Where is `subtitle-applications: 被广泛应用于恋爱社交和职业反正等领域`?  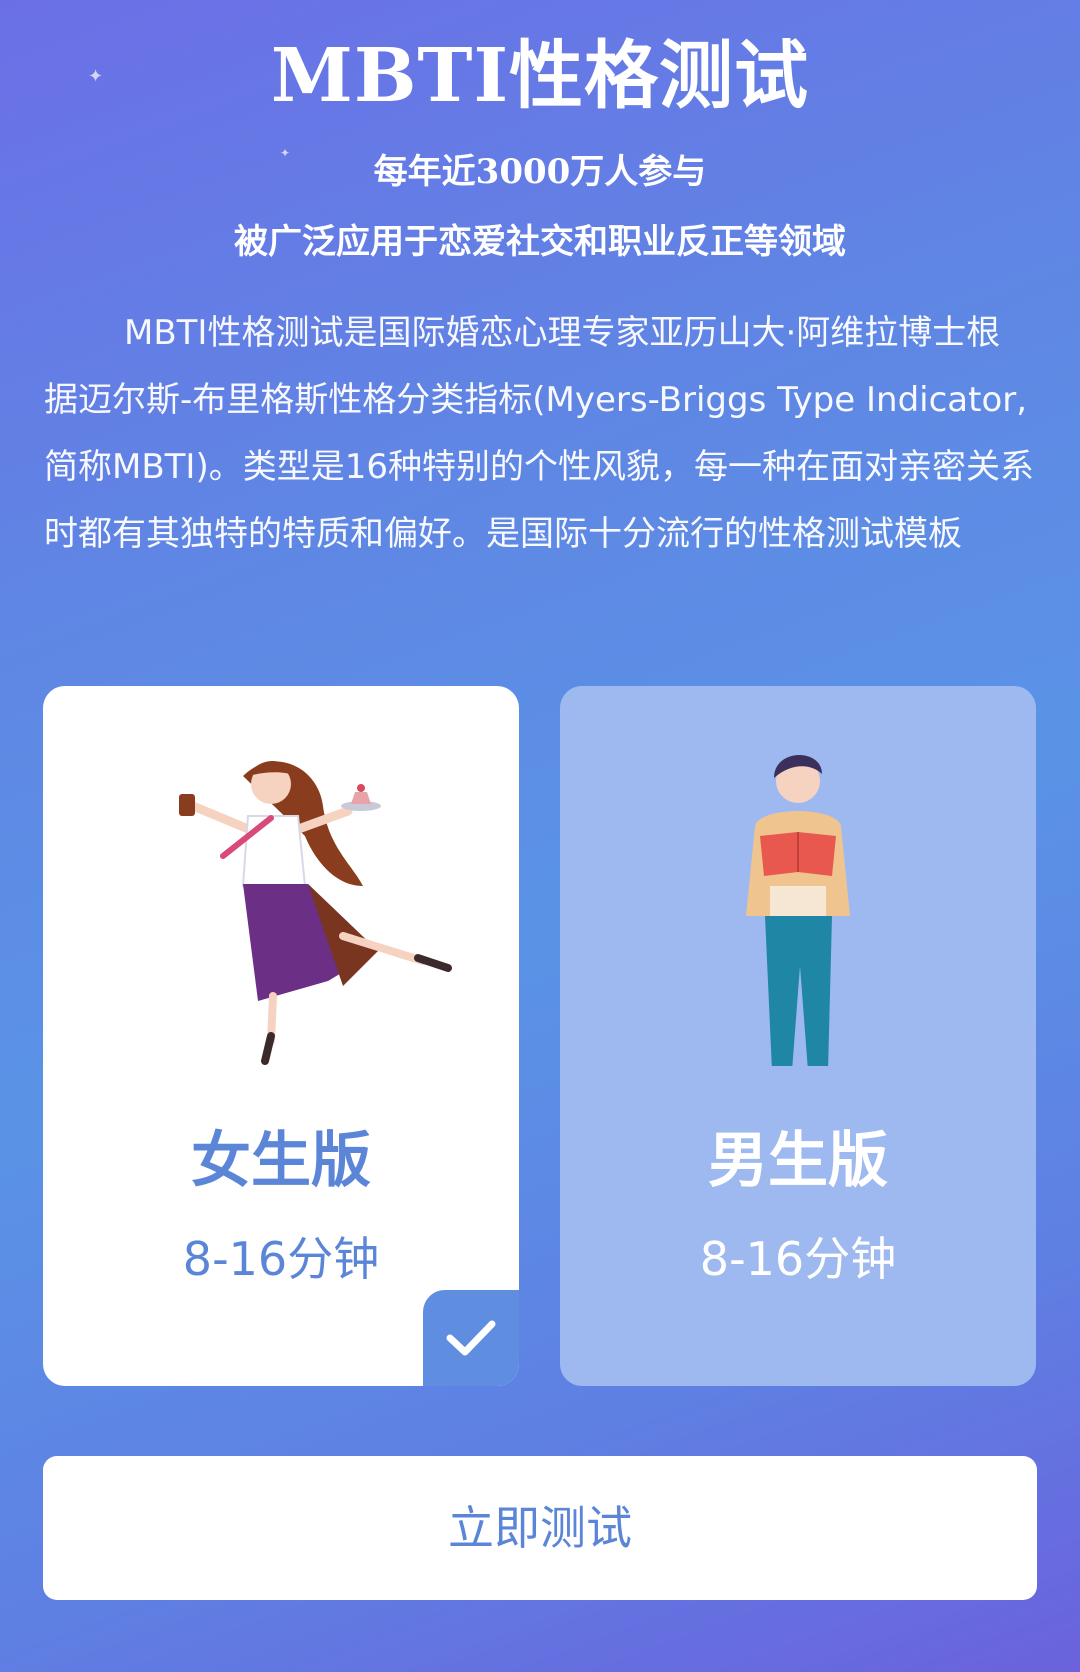 subtitle-applications: 被广泛应用于恋爱社交和职业反正等领域 is located at coordinates (540, 242).